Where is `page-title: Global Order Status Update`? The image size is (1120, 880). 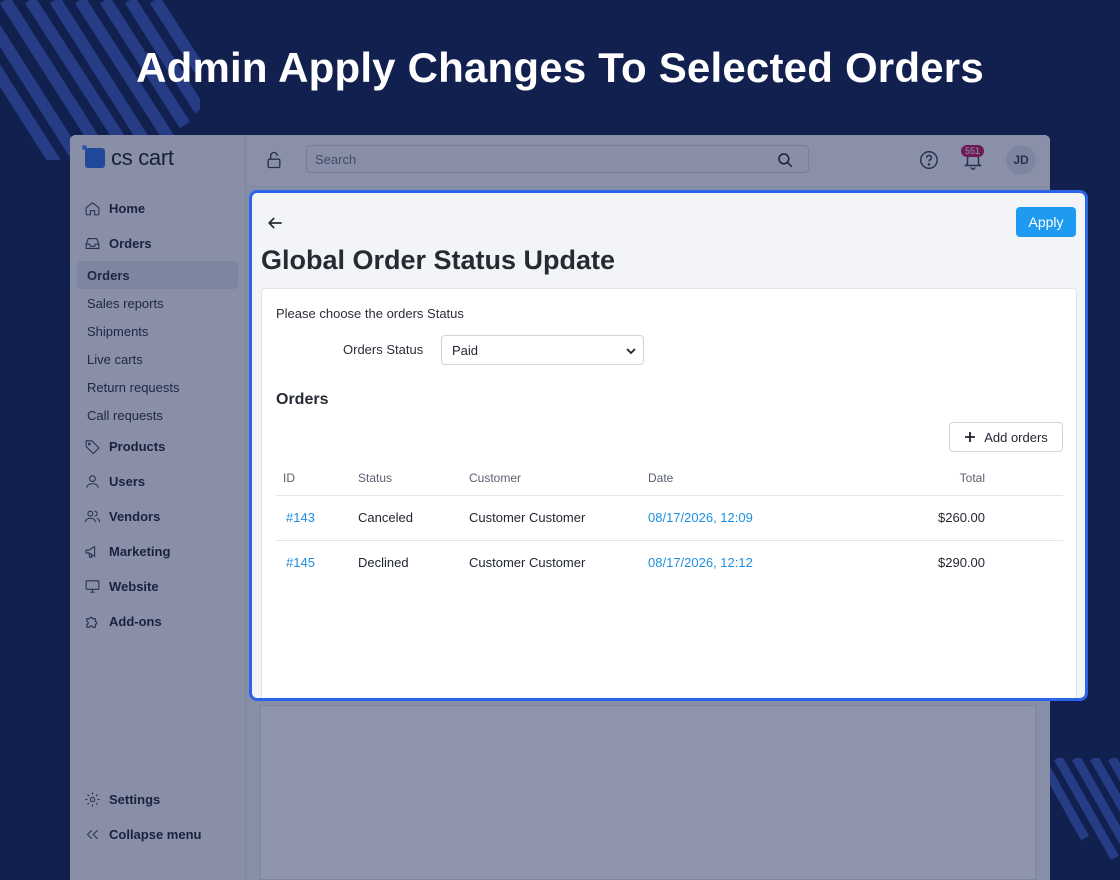 page-title: Global Order Status Update is located at coordinates (438, 260).